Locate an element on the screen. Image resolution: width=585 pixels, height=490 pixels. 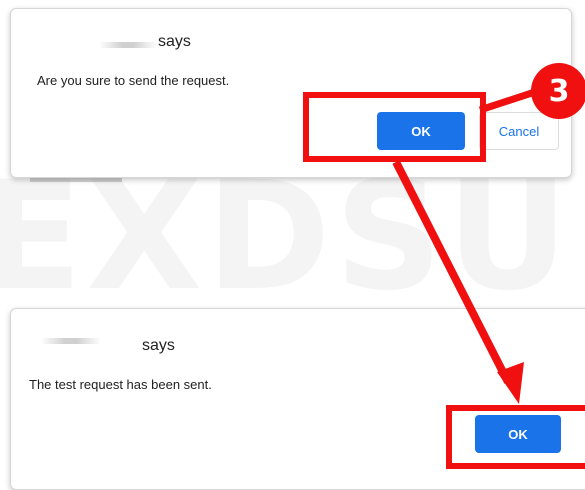
background-page-text is located at coordinates (76, 180).